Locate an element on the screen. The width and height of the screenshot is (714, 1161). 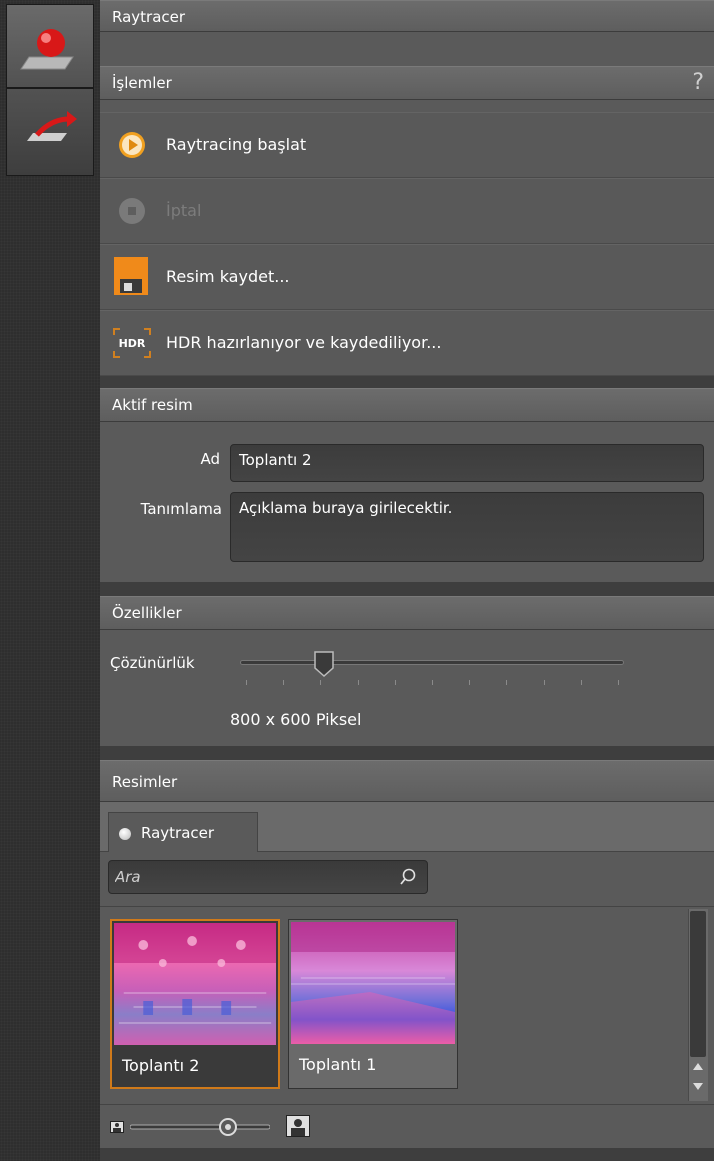
thumbnail-toplanti-1: Toplantı 1 is located at coordinates (373, 1004).